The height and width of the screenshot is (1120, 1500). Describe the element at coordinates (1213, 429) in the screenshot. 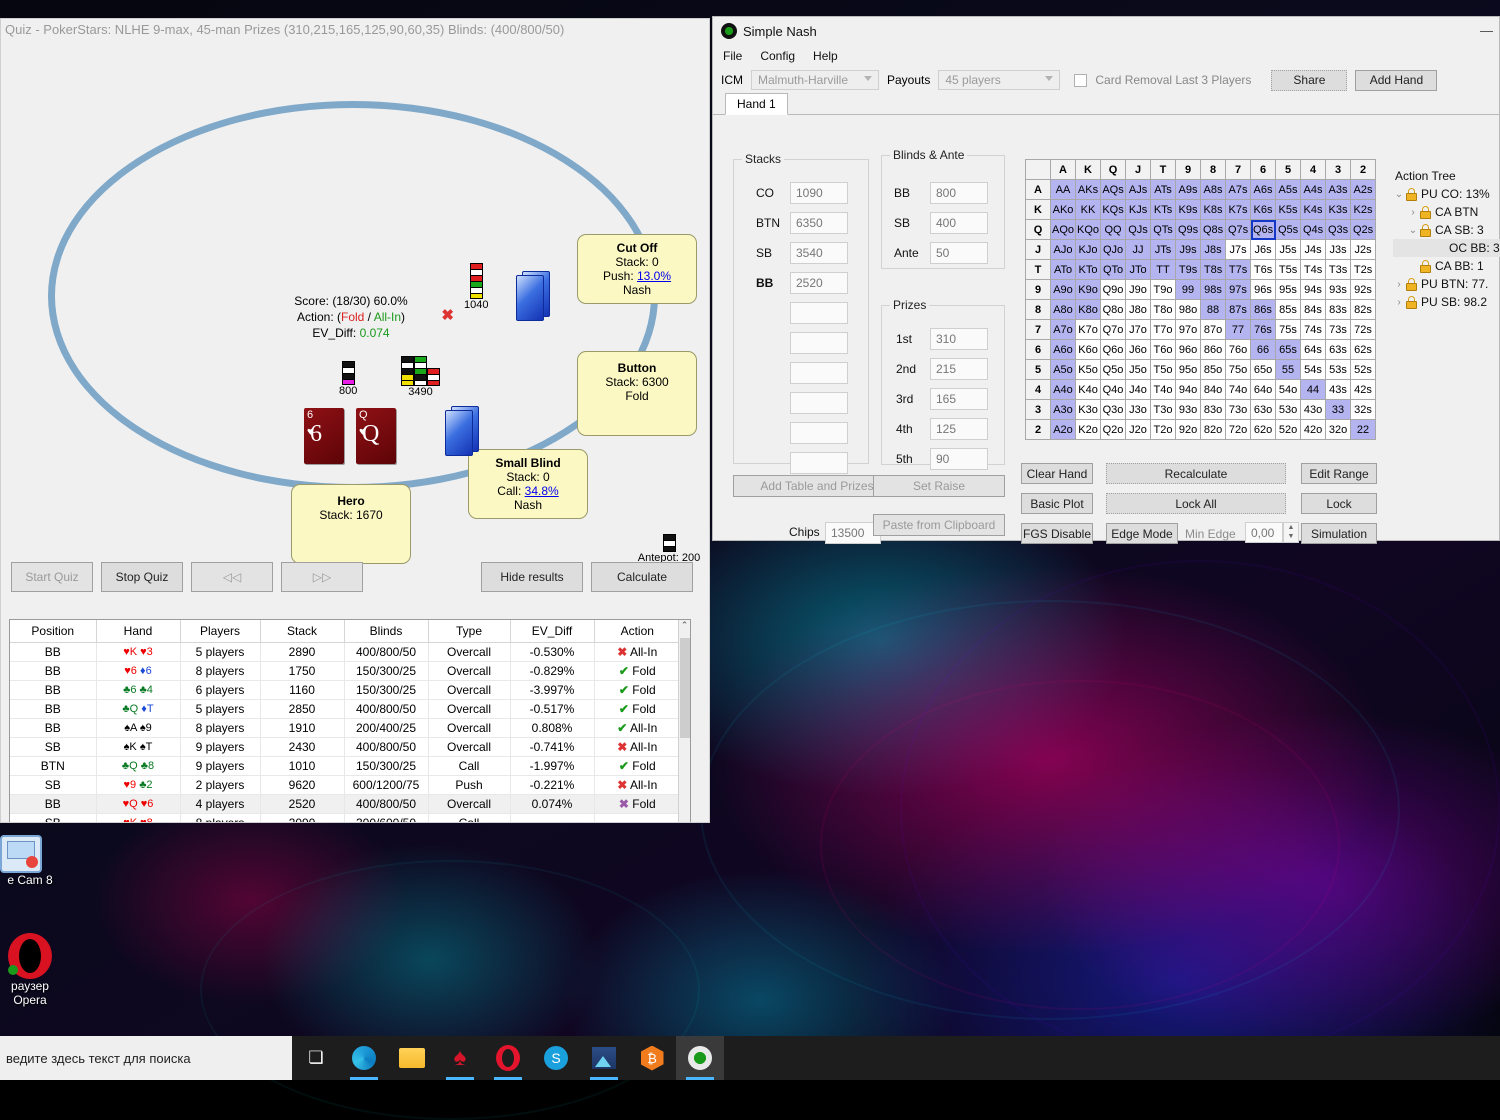

I see `matrix-cell: 82o` at that location.